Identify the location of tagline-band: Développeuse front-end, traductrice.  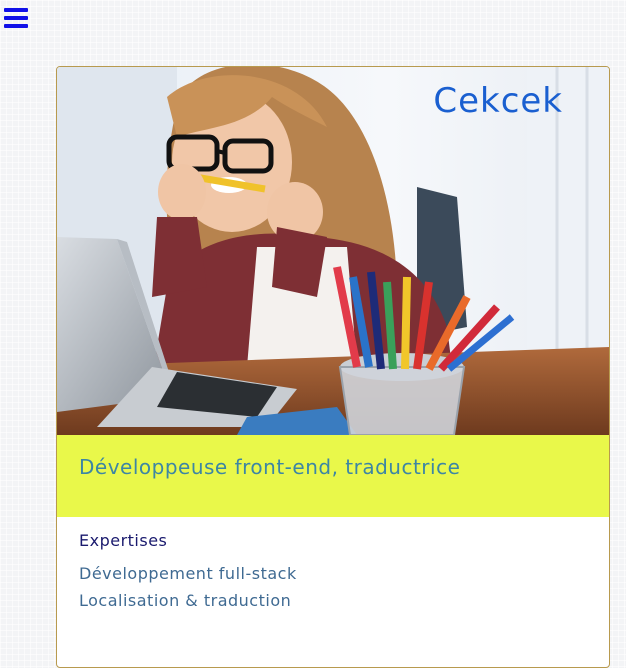
(333, 476).